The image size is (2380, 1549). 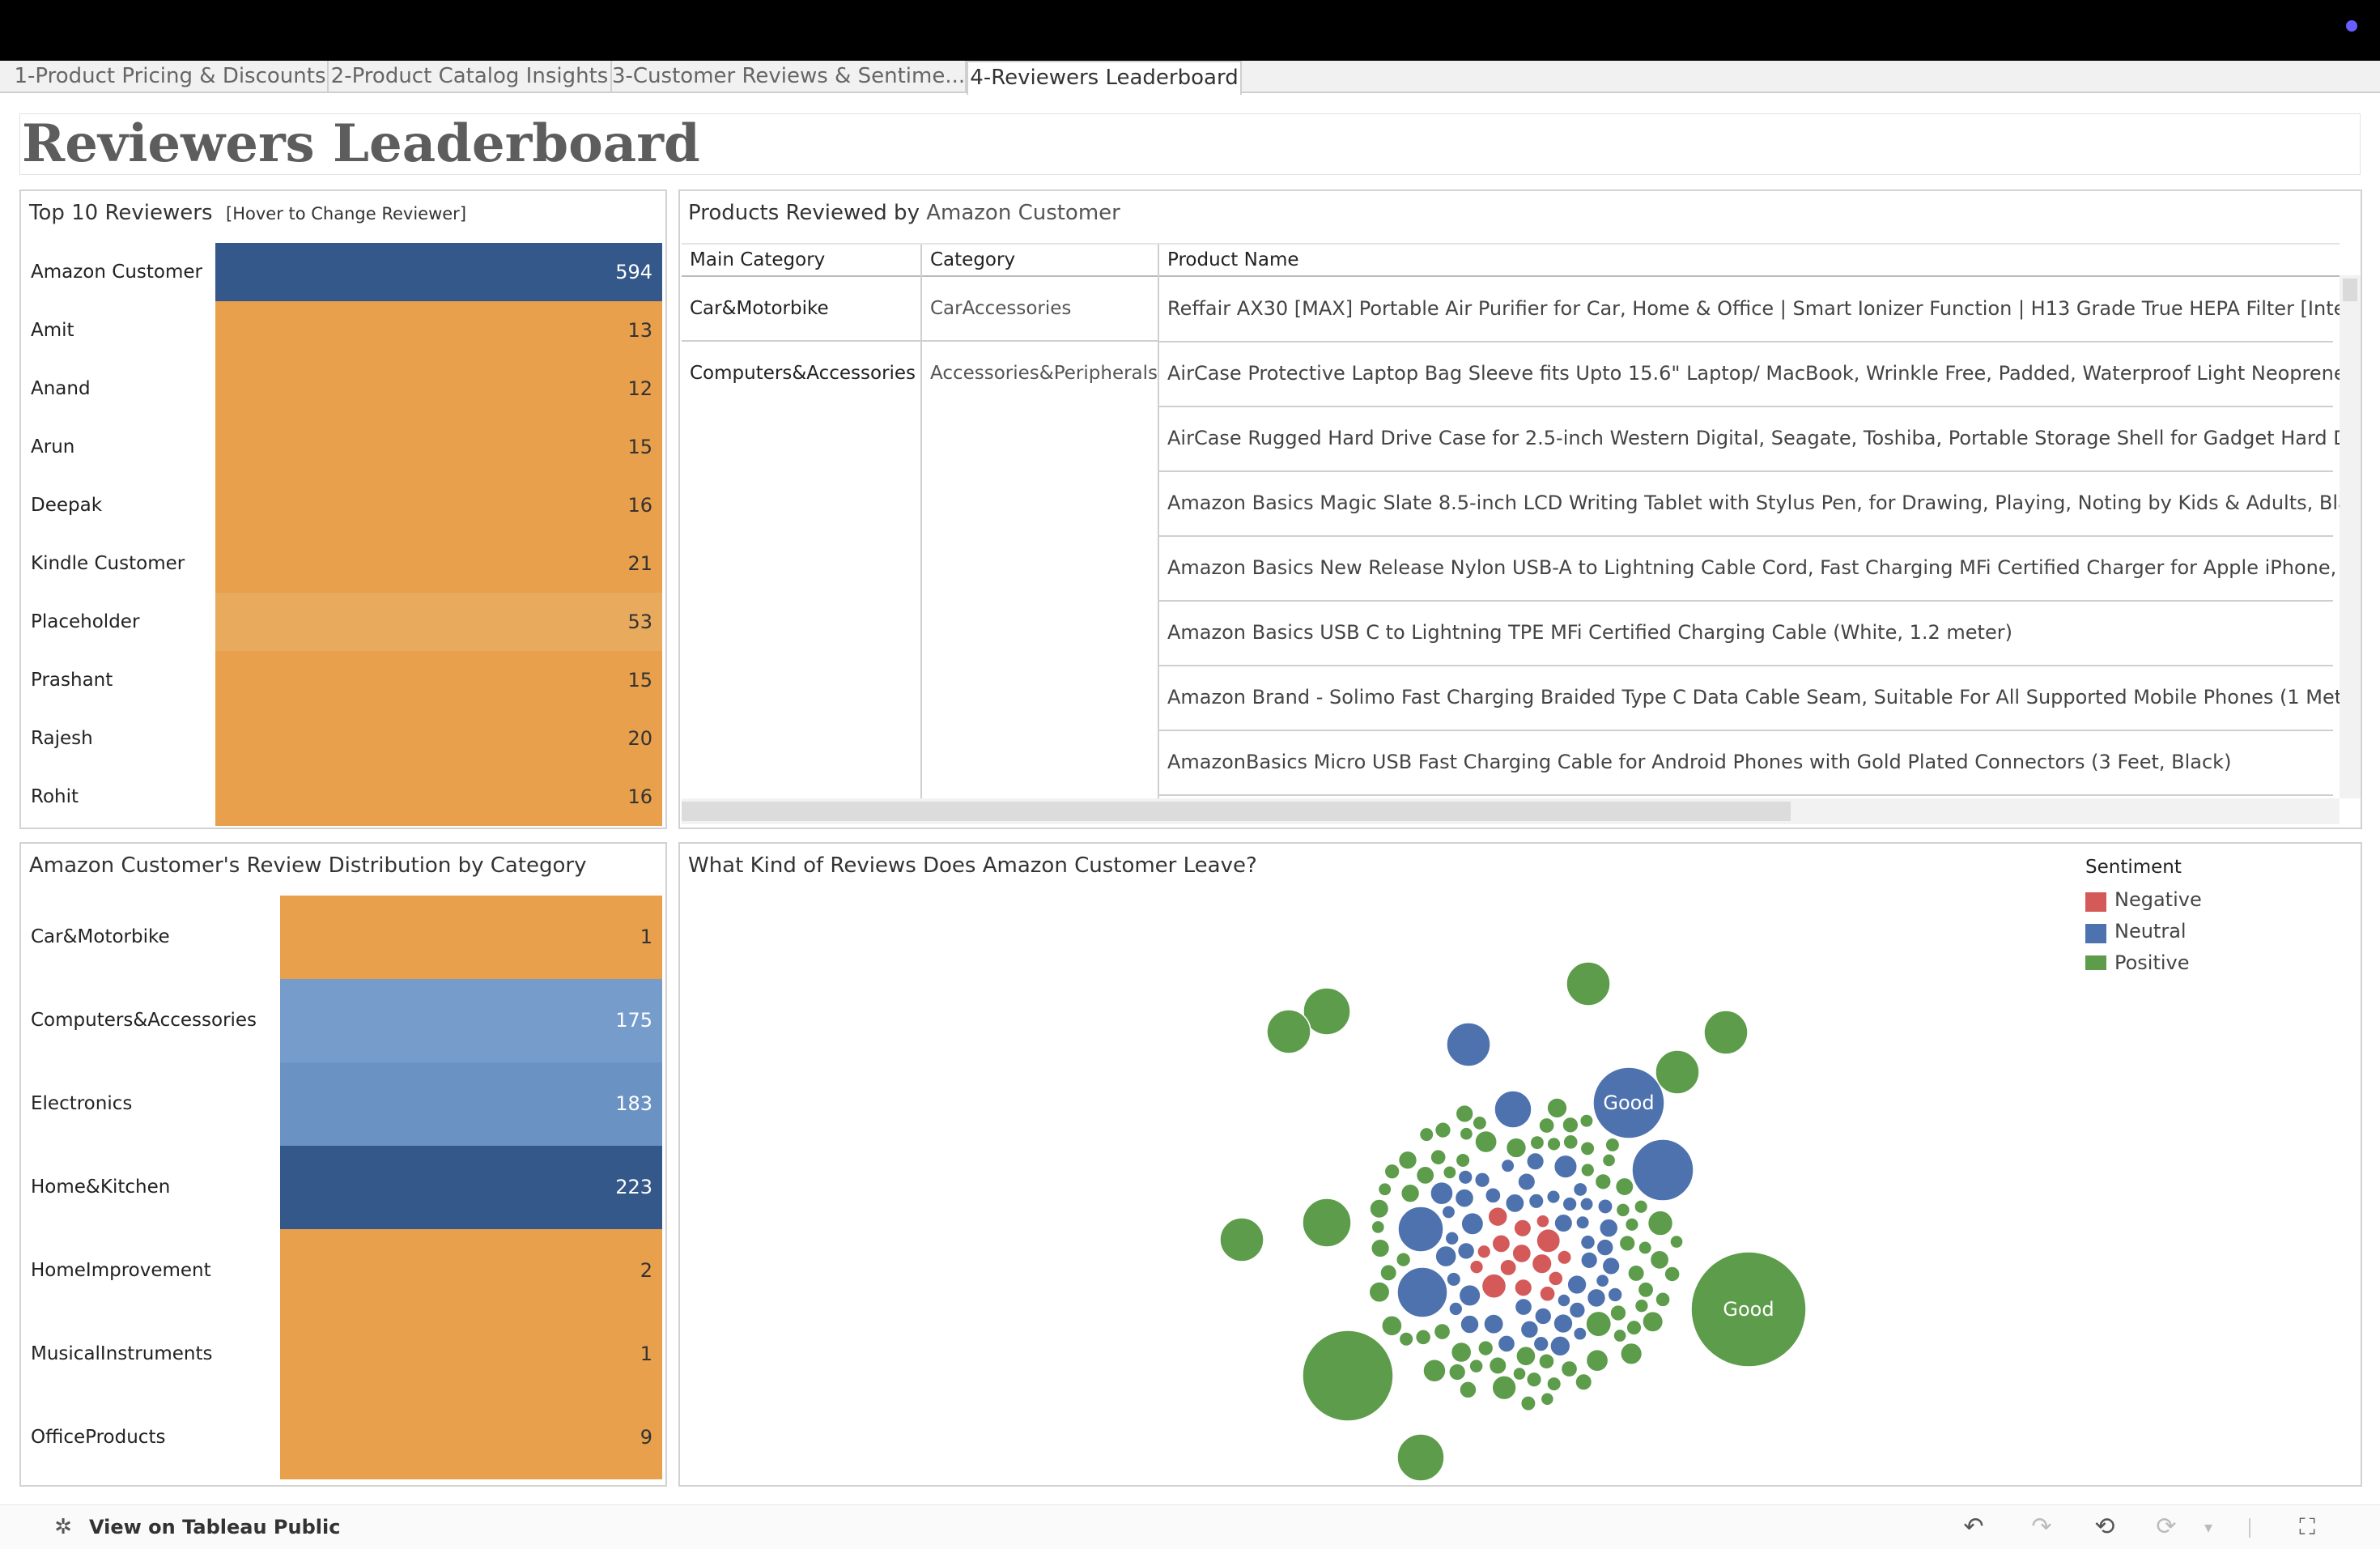 I want to click on reviewer-bar: 13, so click(x=439, y=331).